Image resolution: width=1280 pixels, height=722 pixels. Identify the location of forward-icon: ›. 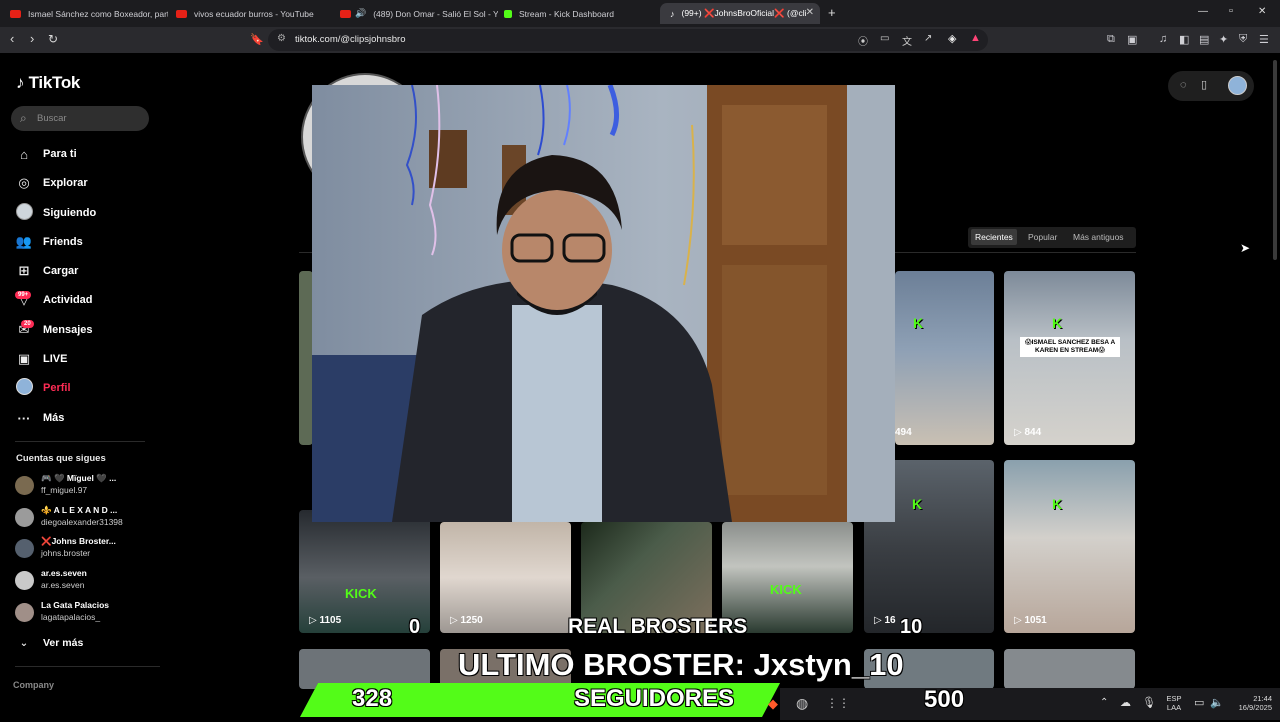
(32, 38).